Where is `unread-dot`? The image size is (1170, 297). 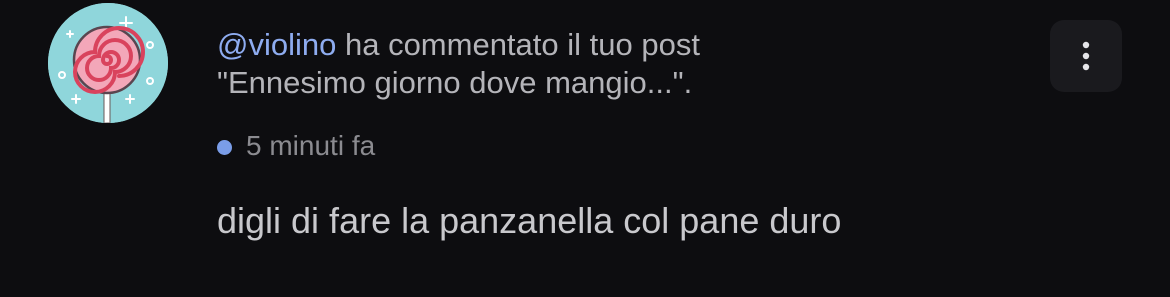
unread-dot is located at coordinates (224, 147).